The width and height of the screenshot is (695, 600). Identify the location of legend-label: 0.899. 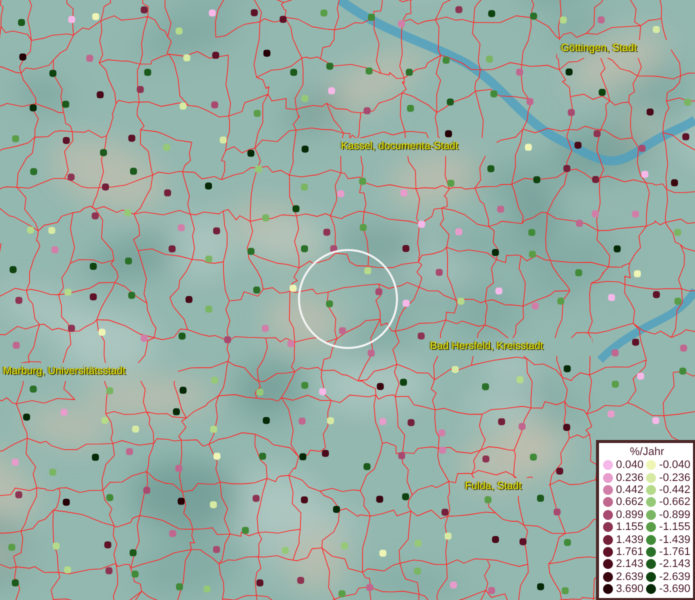
(630, 514).